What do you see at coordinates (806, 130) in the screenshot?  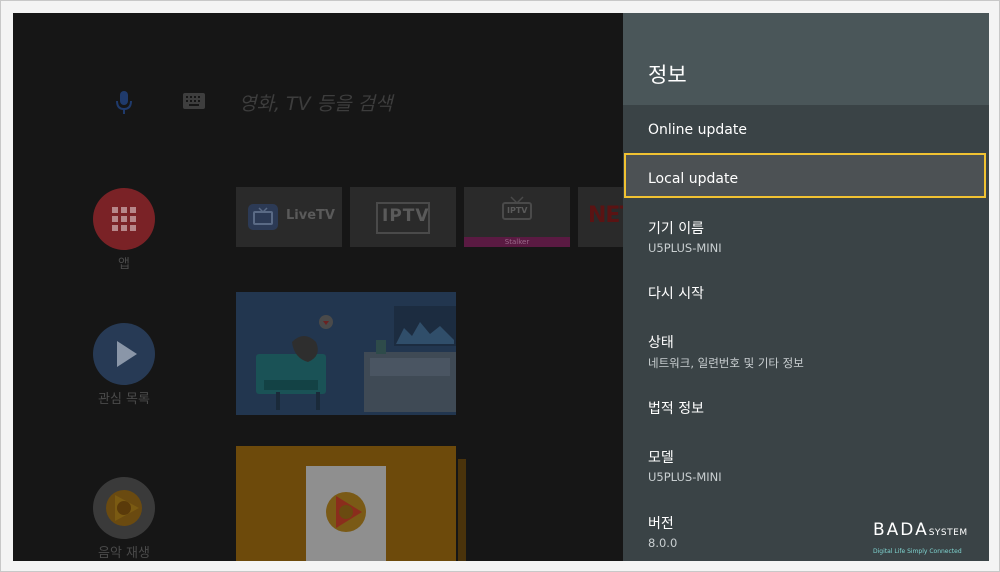 I see `menu-item-online-update: Online update` at bounding box center [806, 130].